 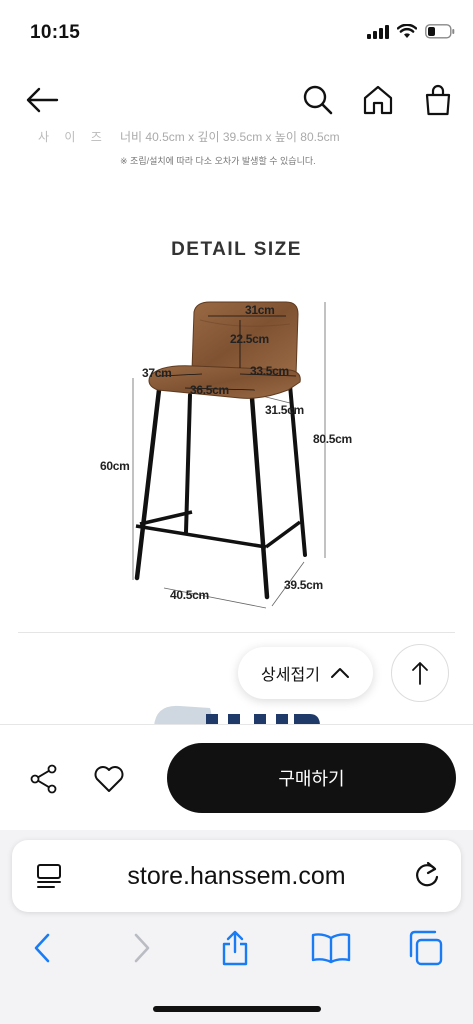 I want to click on reload-icon, so click(x=427, y=875).